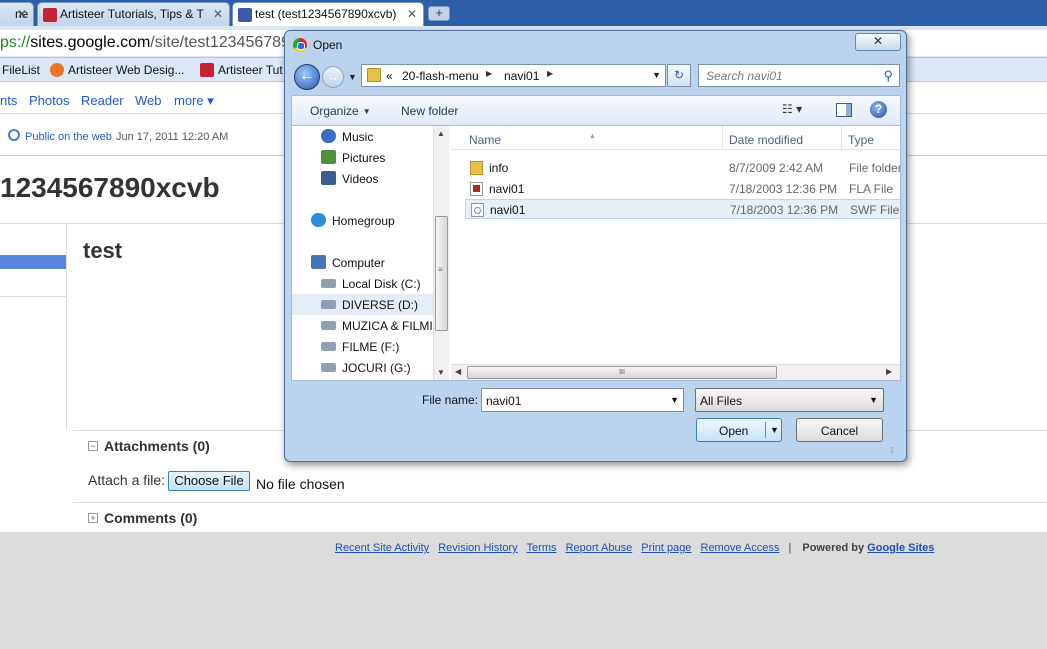  I want to click on artisteer-favicon-icon, so click(50, 15).